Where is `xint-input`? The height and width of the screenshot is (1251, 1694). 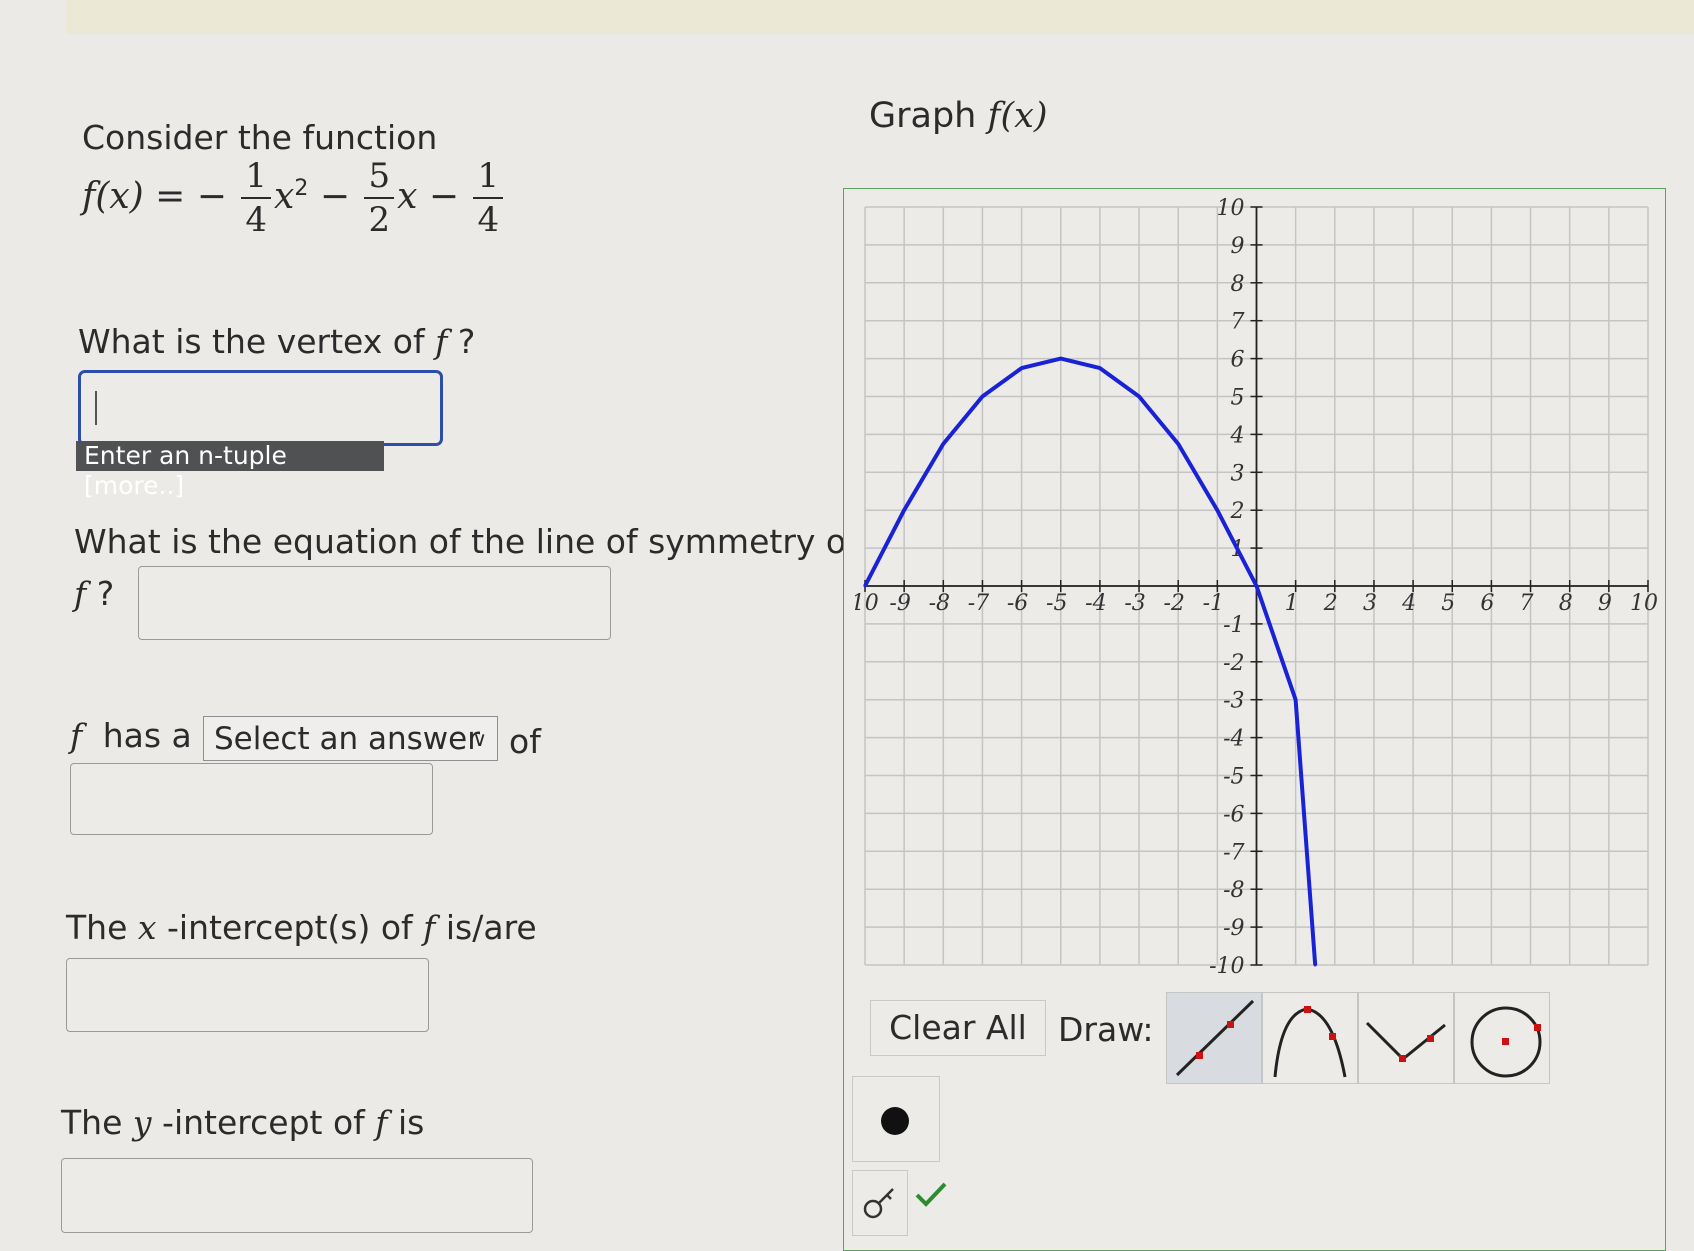 xint-input is located at coordinates (247, 995).